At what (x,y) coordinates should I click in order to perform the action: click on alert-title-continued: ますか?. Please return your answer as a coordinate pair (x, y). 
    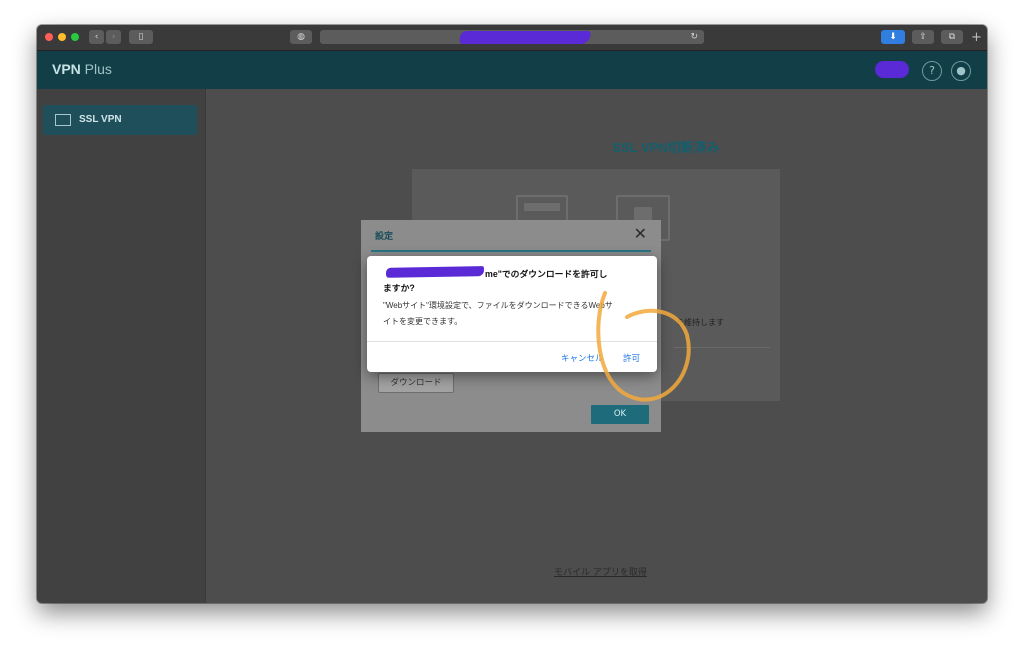
    Looking at the image, I should click on (399, 288).